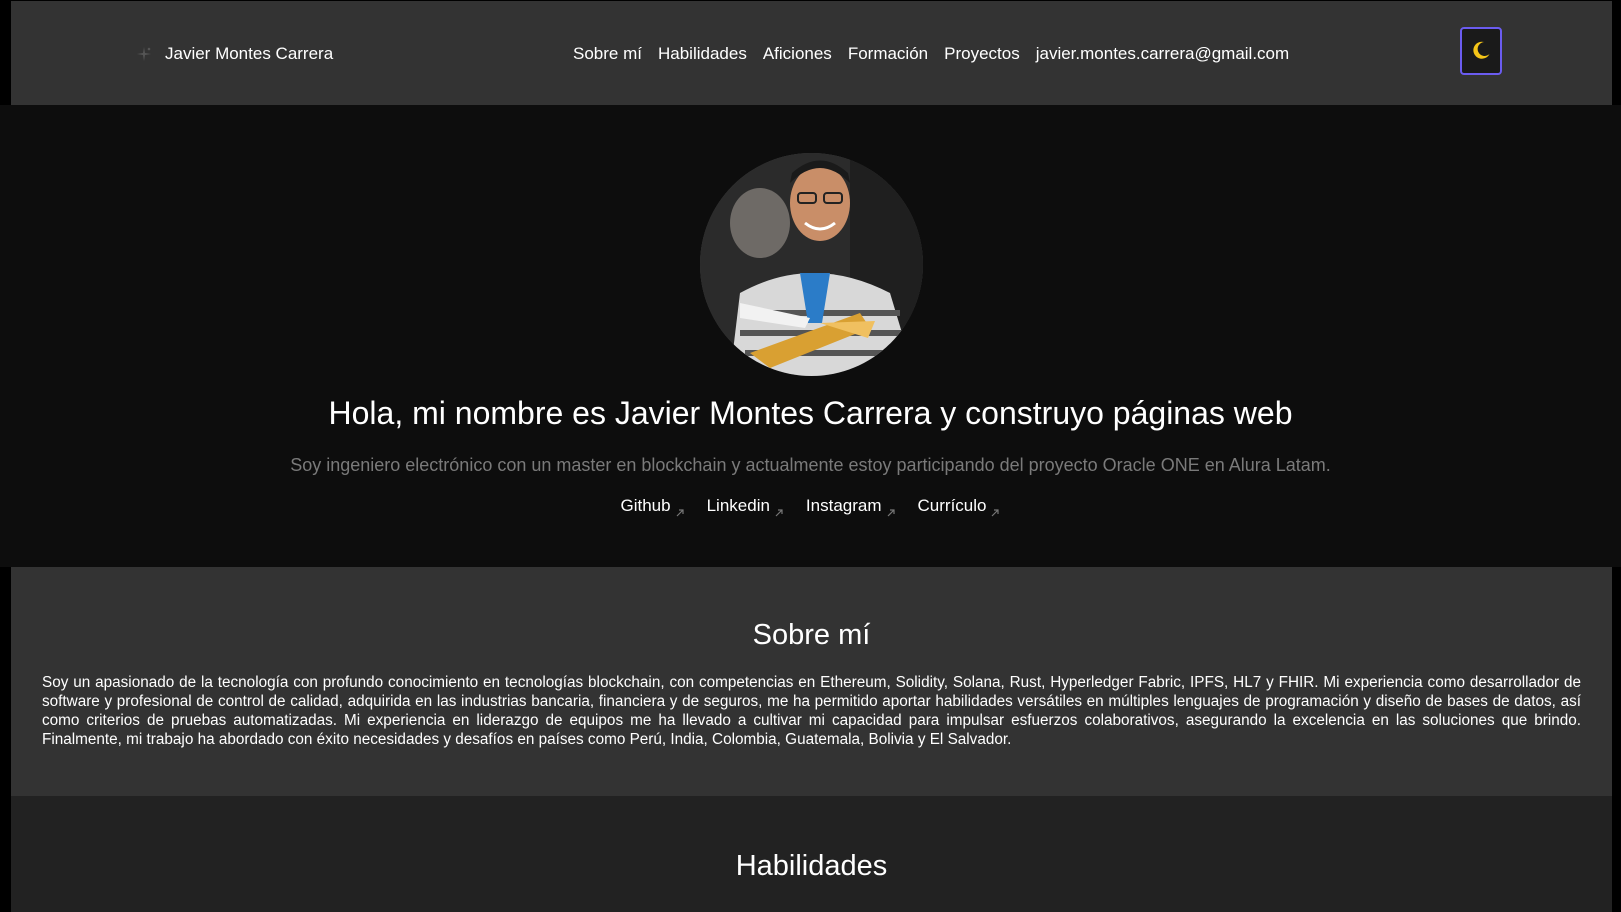 Image resolution: width=1621 pixels, height=912 pixels. I want to click on brand-link: Javier Montes Carrera, so click(234, 54).